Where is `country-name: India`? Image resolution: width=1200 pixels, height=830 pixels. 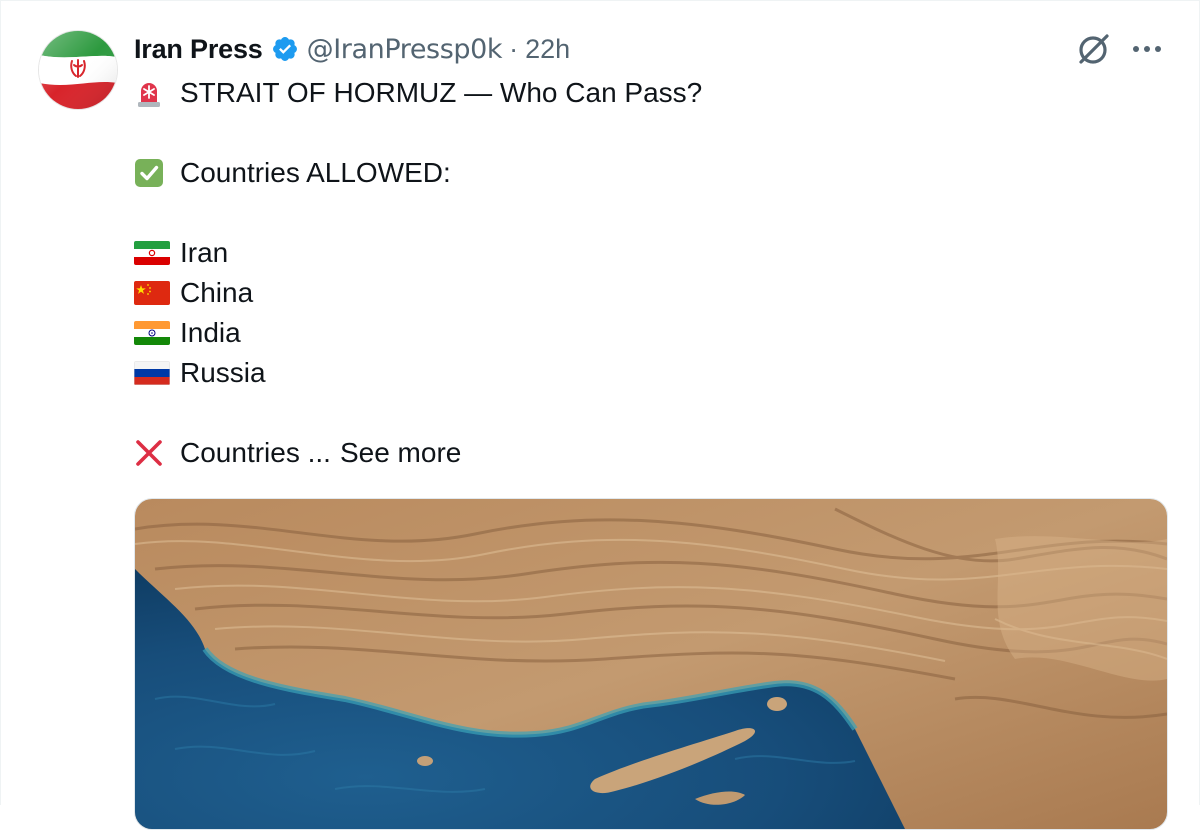
country-name: India is located at coordinates (210, 332).